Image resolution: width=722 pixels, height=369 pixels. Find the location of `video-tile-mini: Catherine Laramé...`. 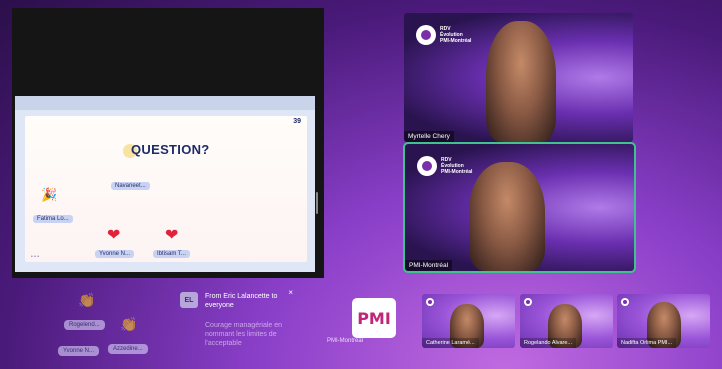

video-tile-mini: Catherine Laramé... is located at coordinates (468, 321).